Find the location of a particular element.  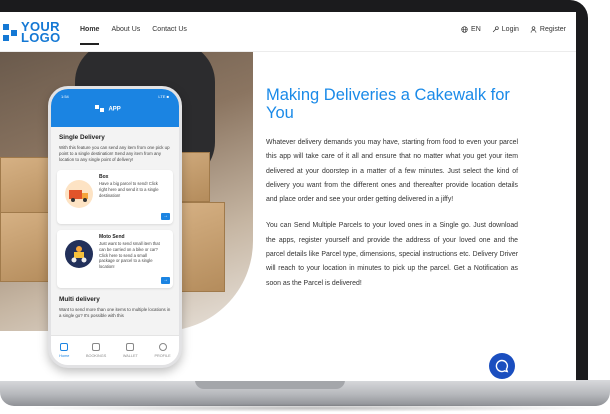

site-logo: YOUR LOGO is located at coordinates (31, 32).